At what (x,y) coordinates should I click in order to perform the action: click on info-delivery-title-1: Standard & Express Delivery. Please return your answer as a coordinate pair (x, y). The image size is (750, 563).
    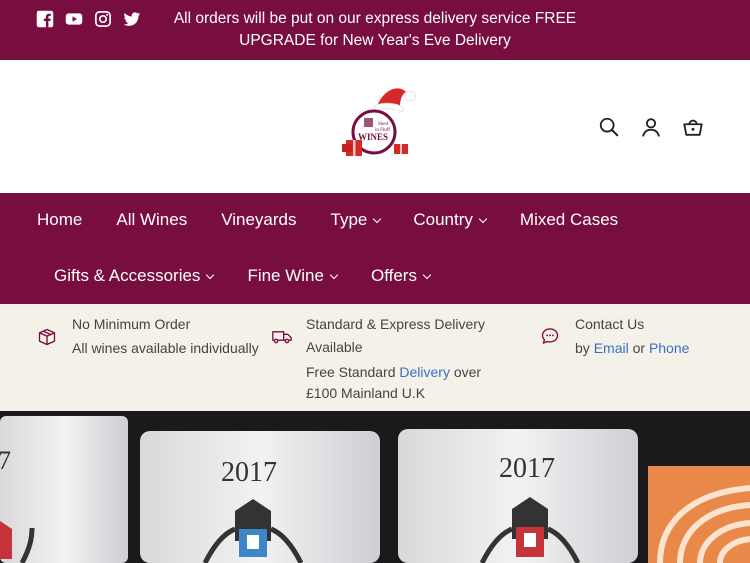
    Looking at the image, I should click on (395, 324).